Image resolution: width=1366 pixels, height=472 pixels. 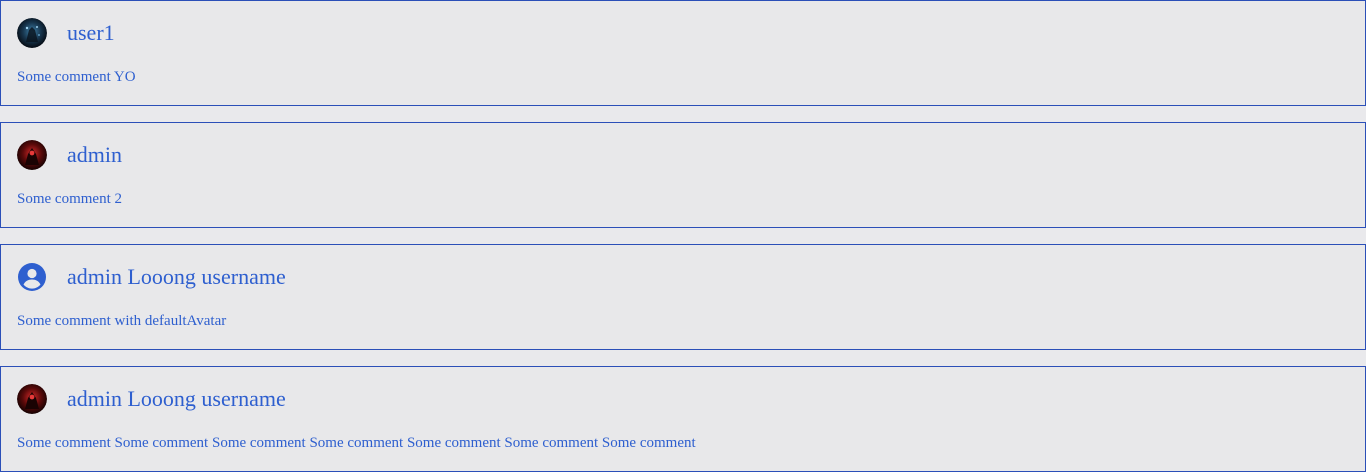 I want to click on comment-text: Some comment YO, so click(x=76, y=77).